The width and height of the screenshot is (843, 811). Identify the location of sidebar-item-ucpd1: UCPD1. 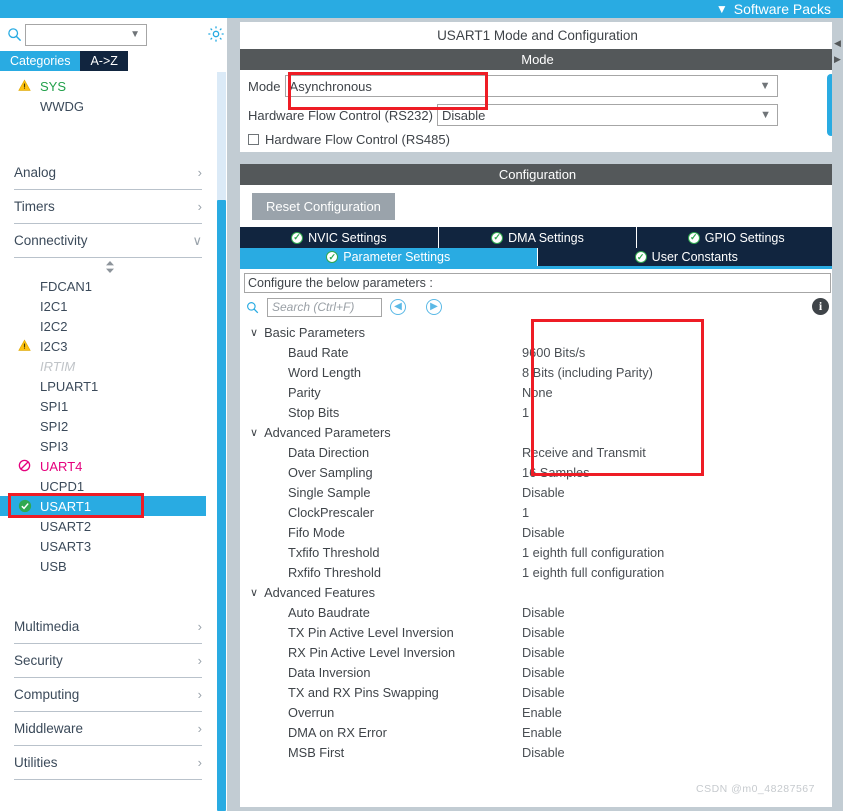
(108, 486).